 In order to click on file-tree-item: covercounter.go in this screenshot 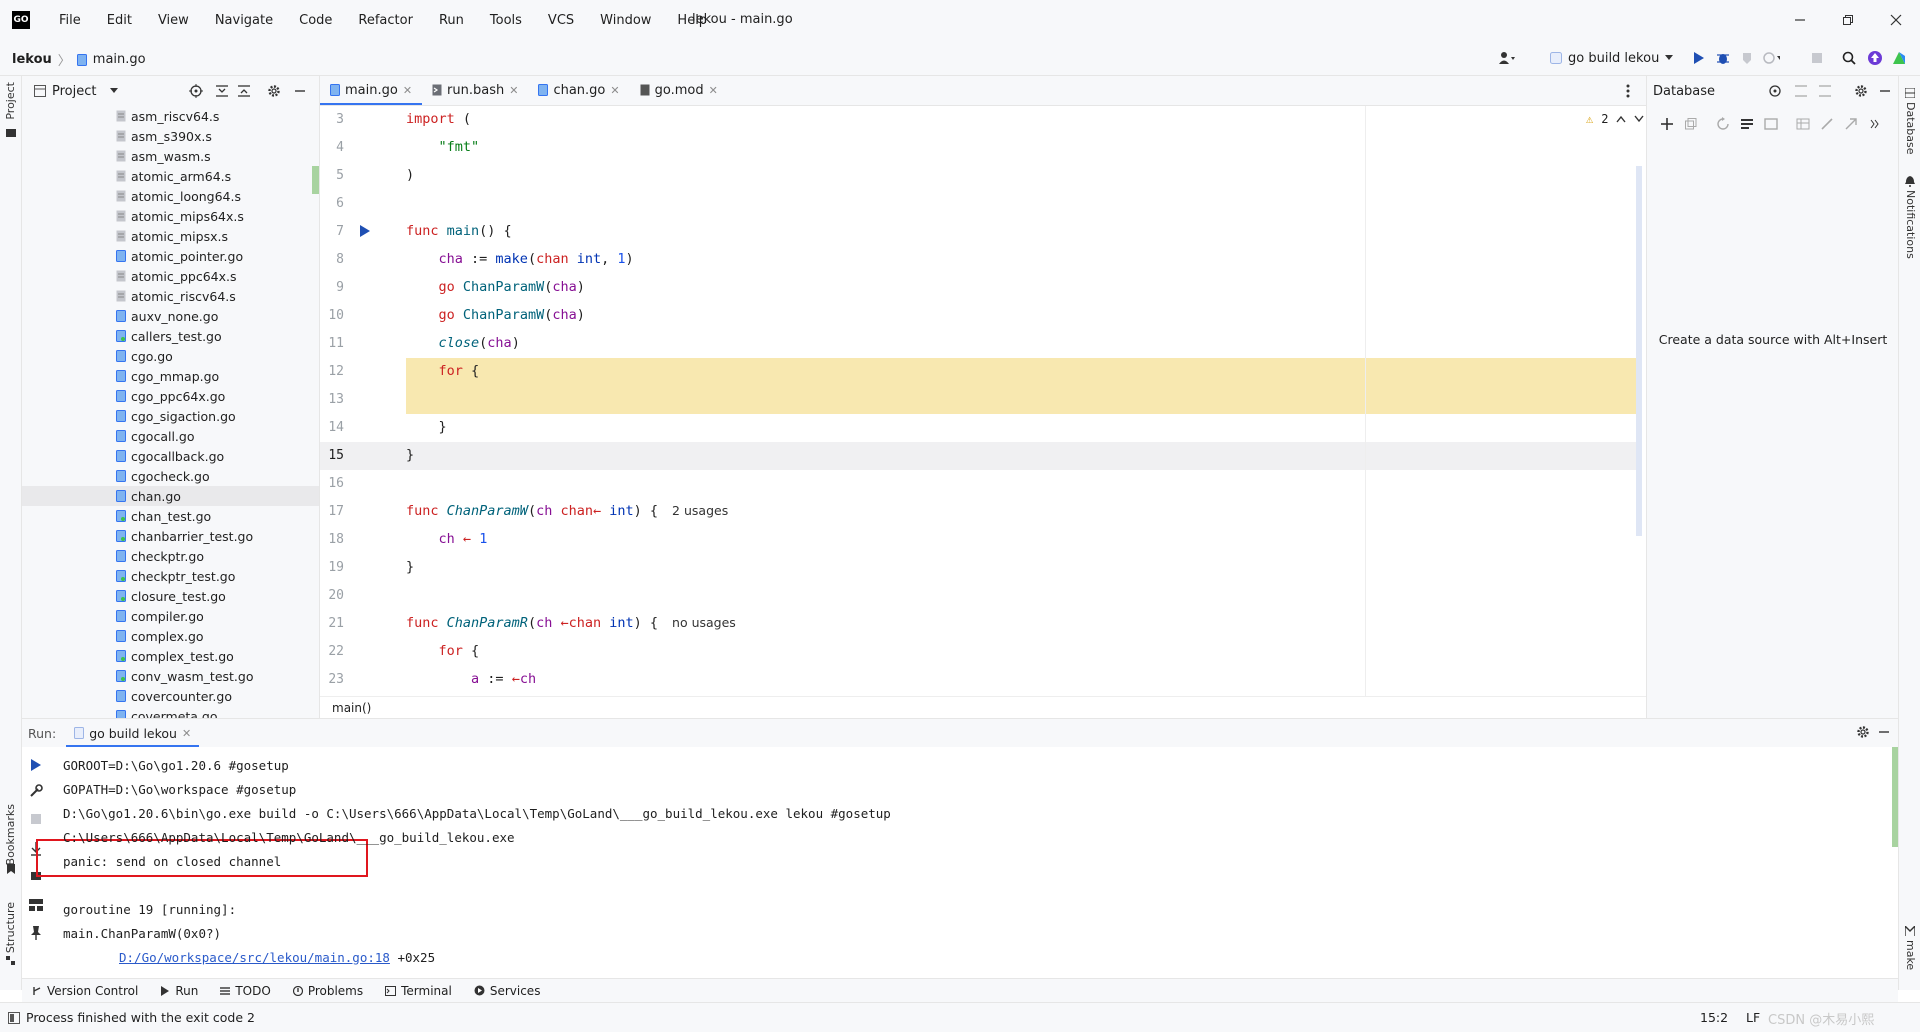, I will do `click(170, 696)`.